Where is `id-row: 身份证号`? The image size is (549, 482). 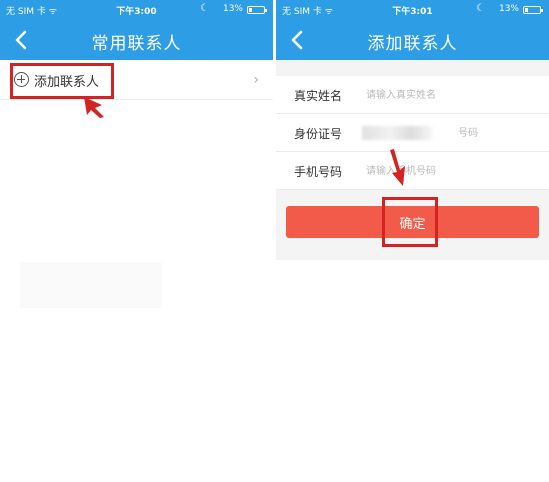
id-row: 身份证号 is located at coordinates (412, 133).